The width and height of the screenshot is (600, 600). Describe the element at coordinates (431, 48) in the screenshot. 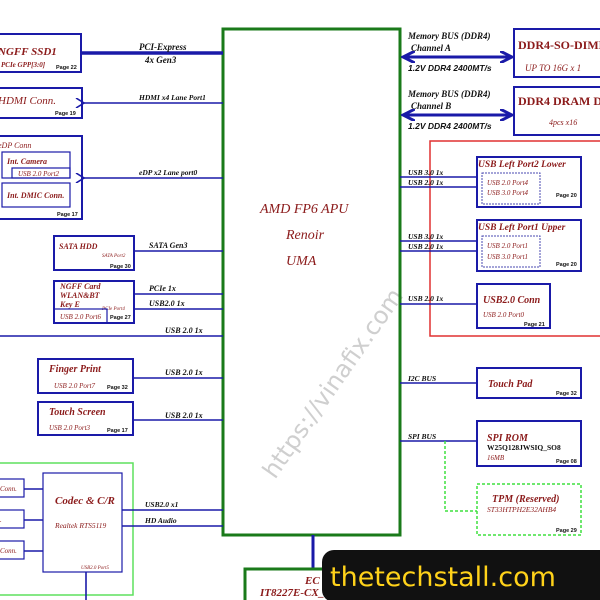

I see `memA-channel: Channel A` at that location.